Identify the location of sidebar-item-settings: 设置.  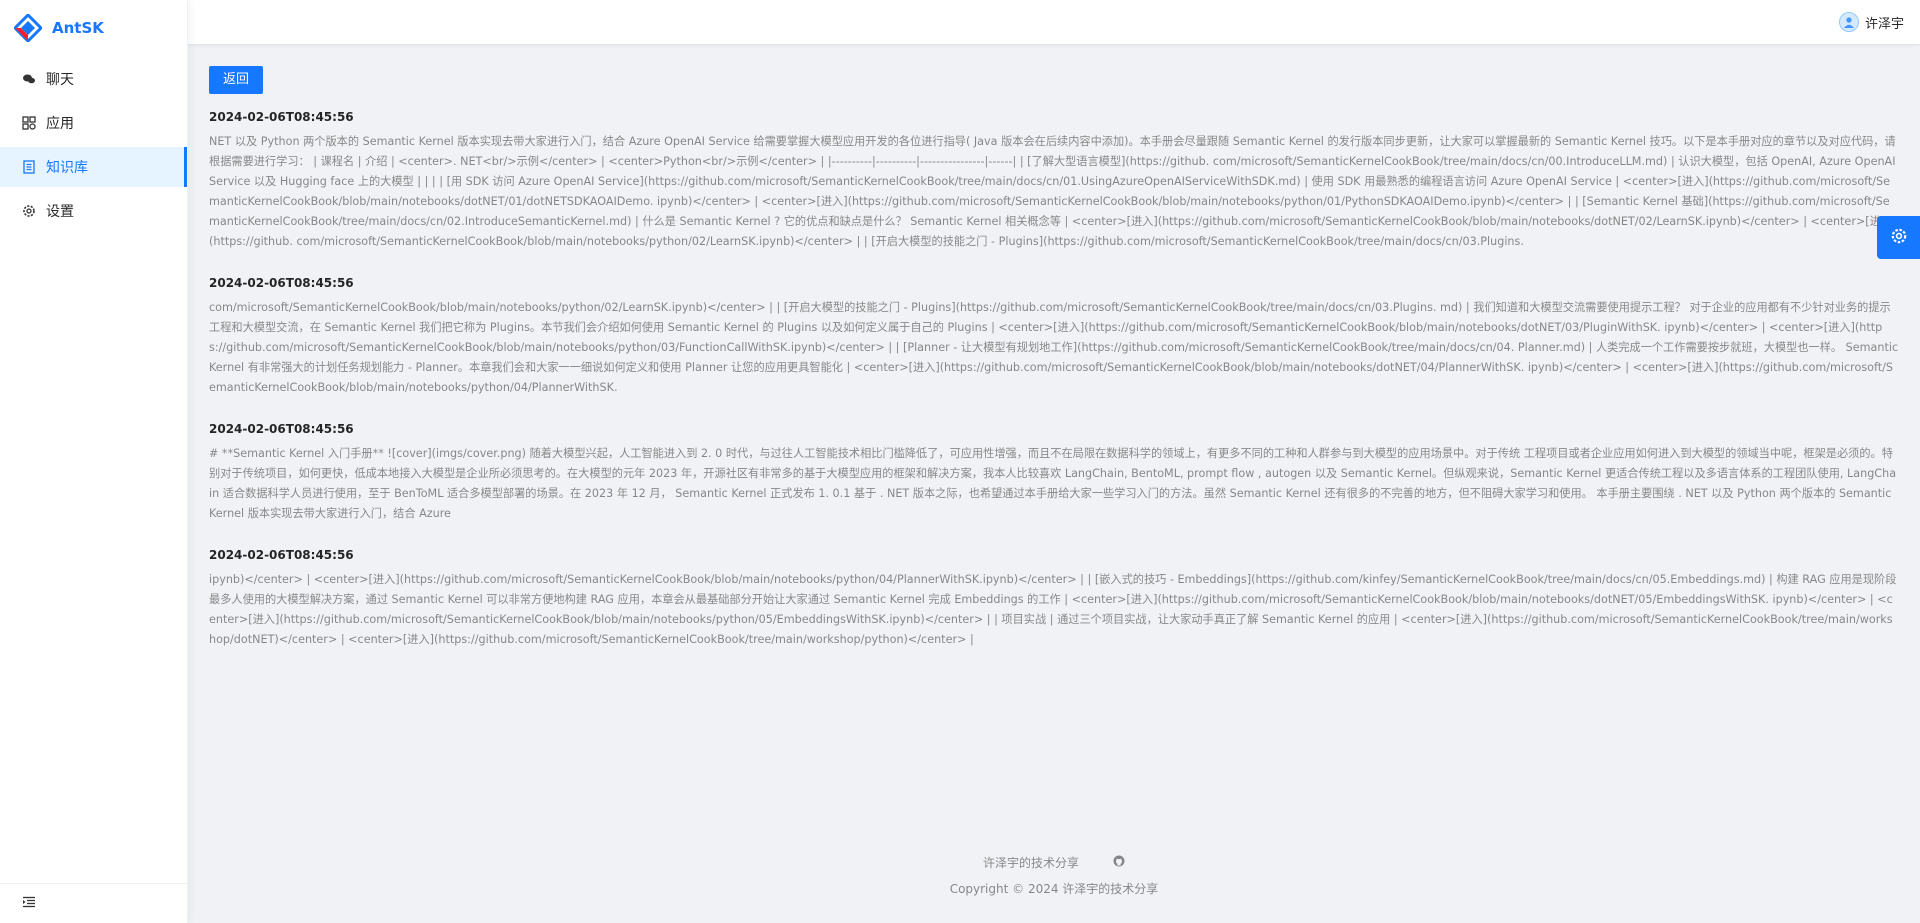
(93, 211).